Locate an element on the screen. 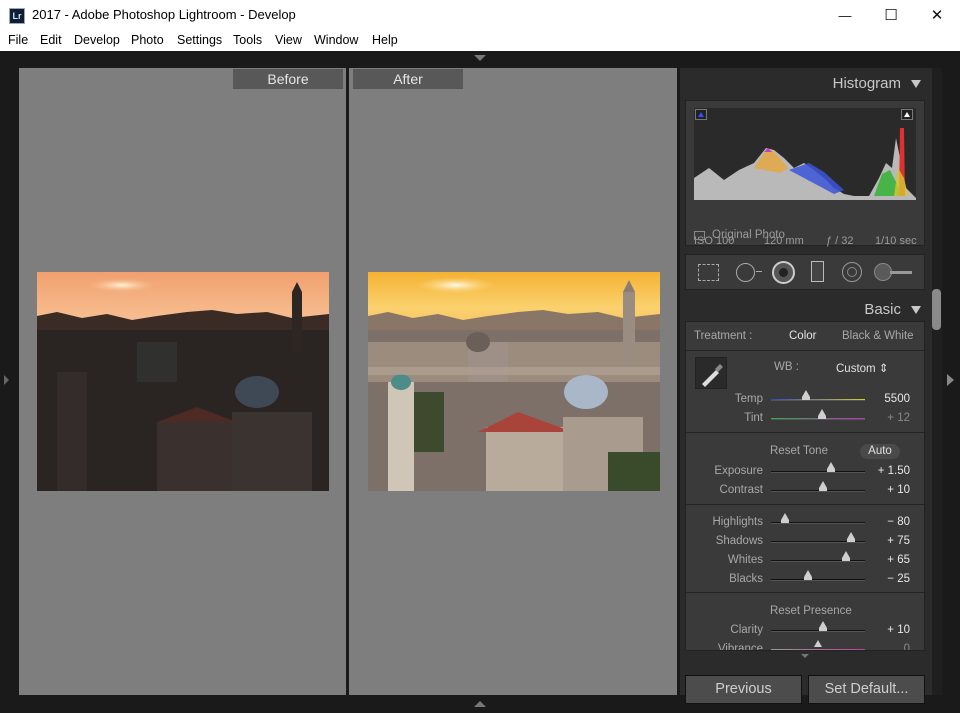 This screenshot has width=960, height=713. menu-edit: Edit is located at coordinates (51, 40).